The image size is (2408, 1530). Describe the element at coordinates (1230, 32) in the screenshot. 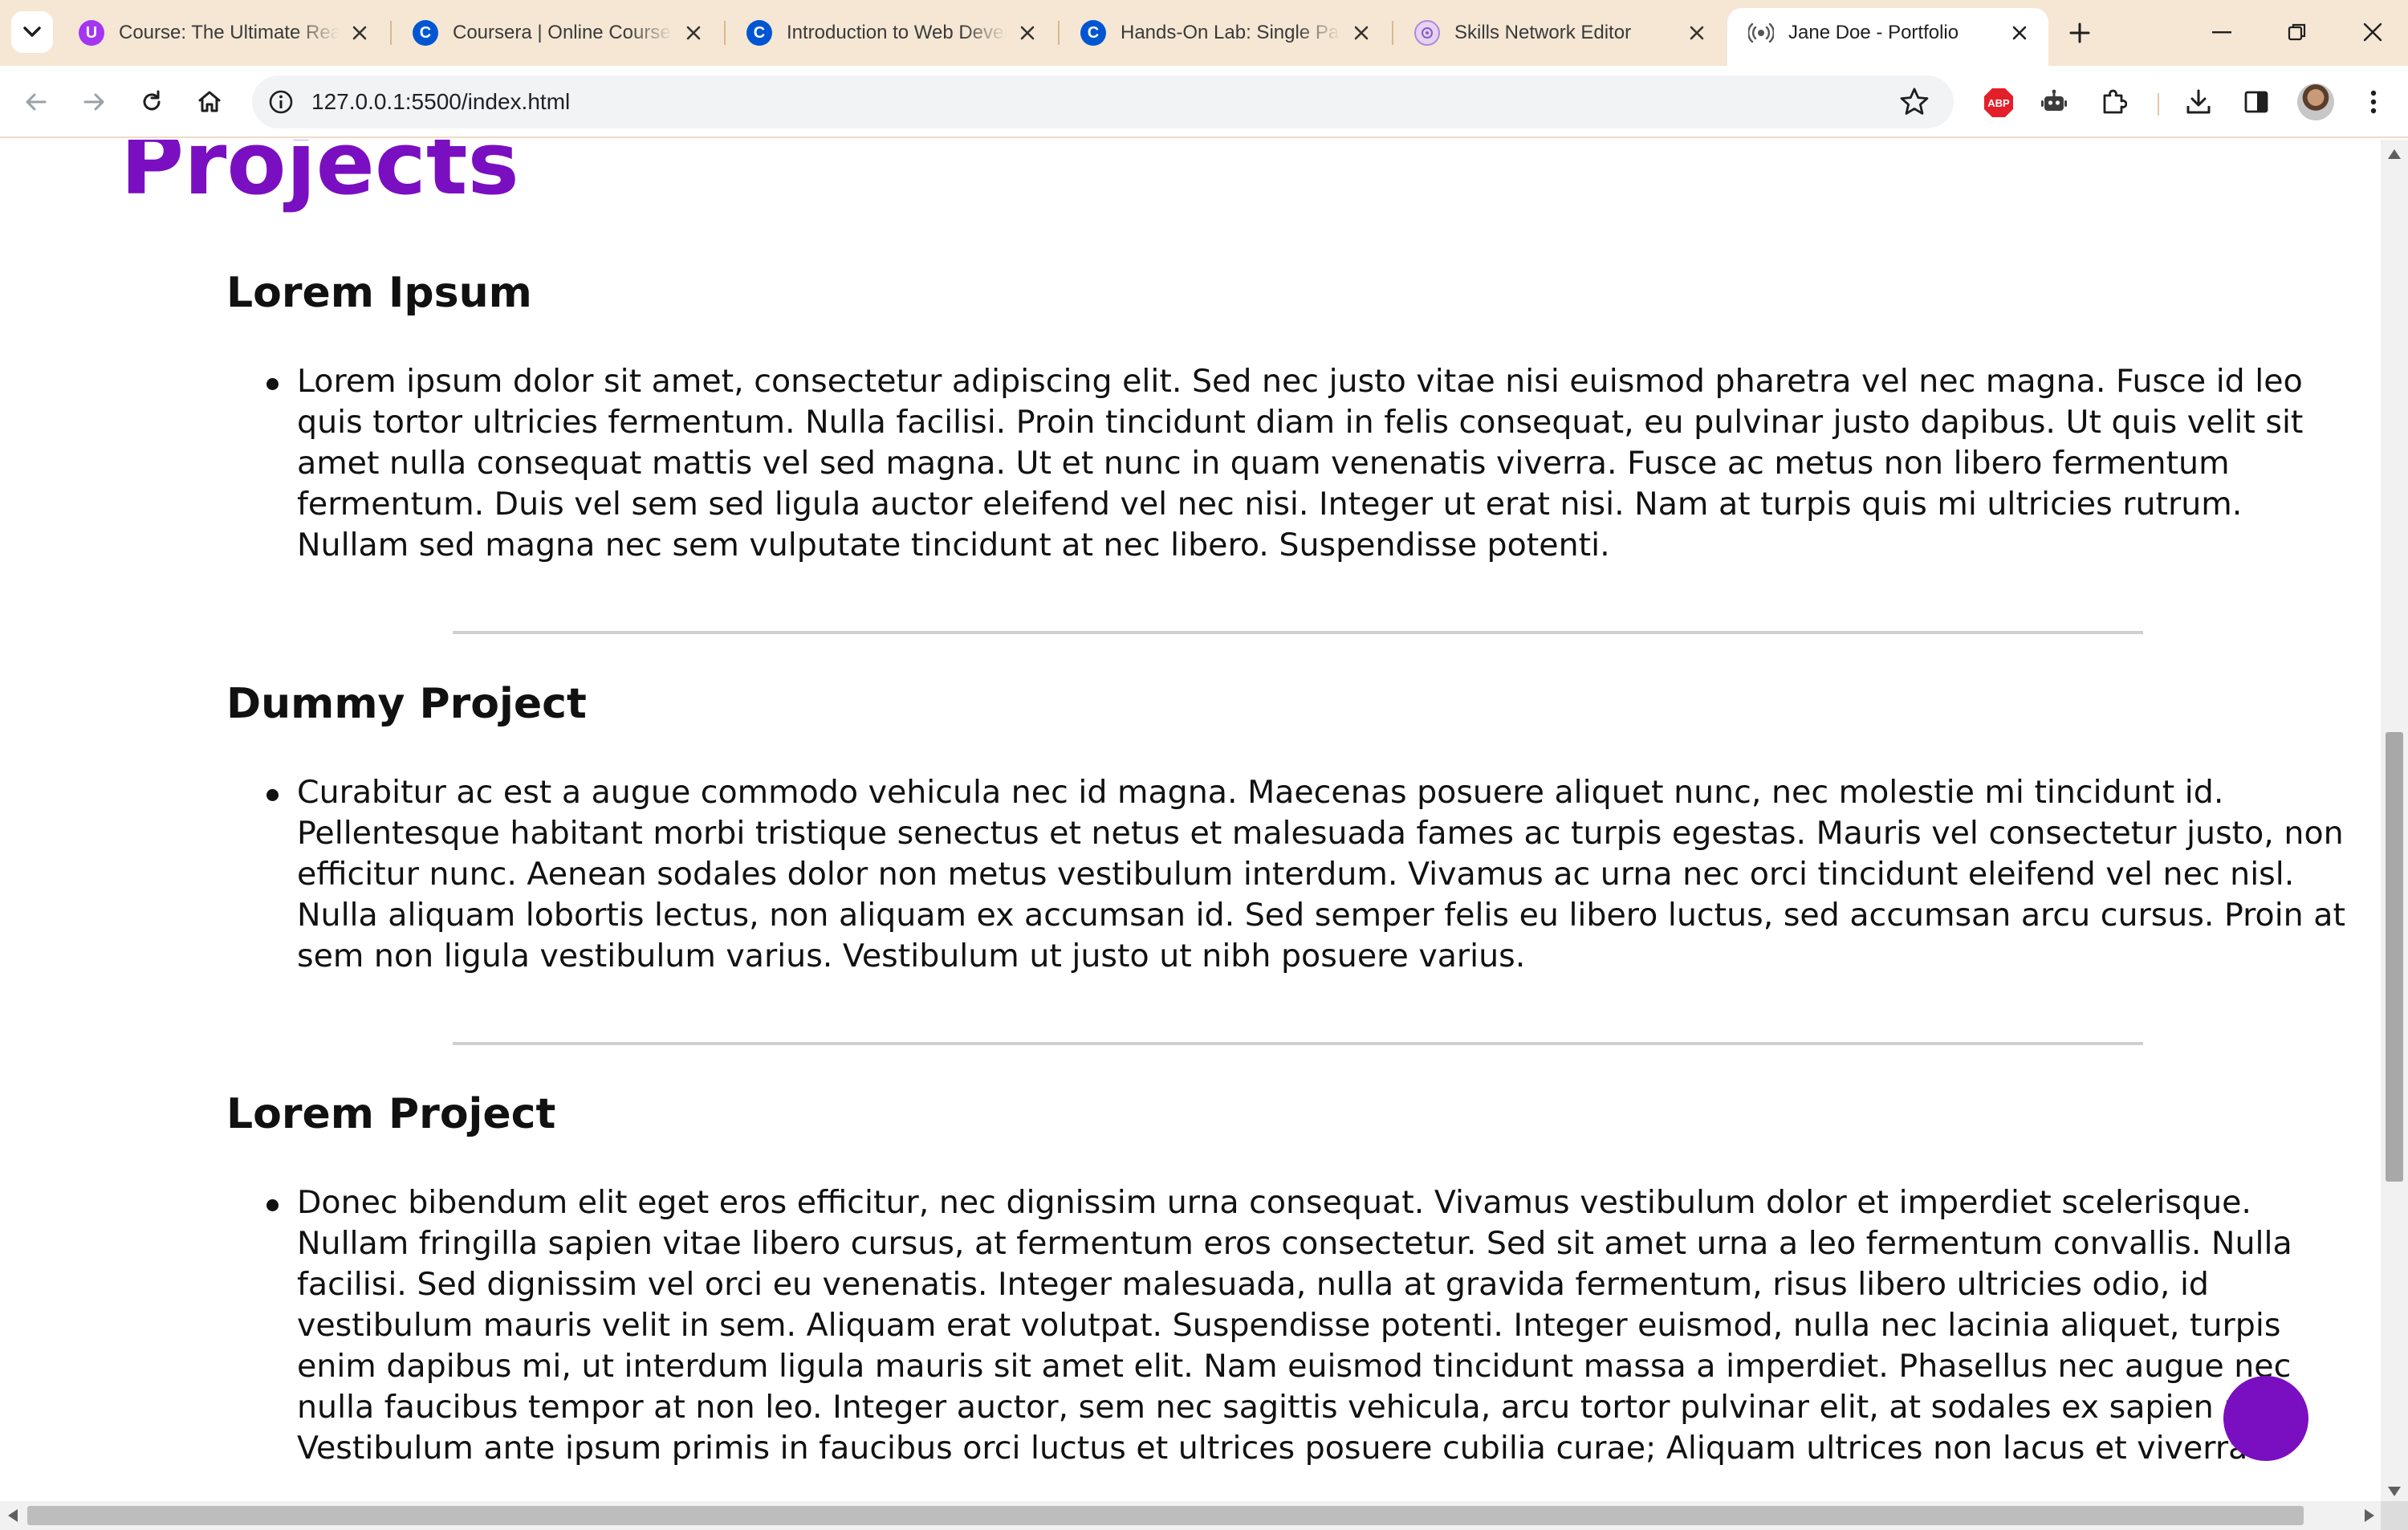

I see `tab-title: Hands-On Lab: Single Page` at that location.